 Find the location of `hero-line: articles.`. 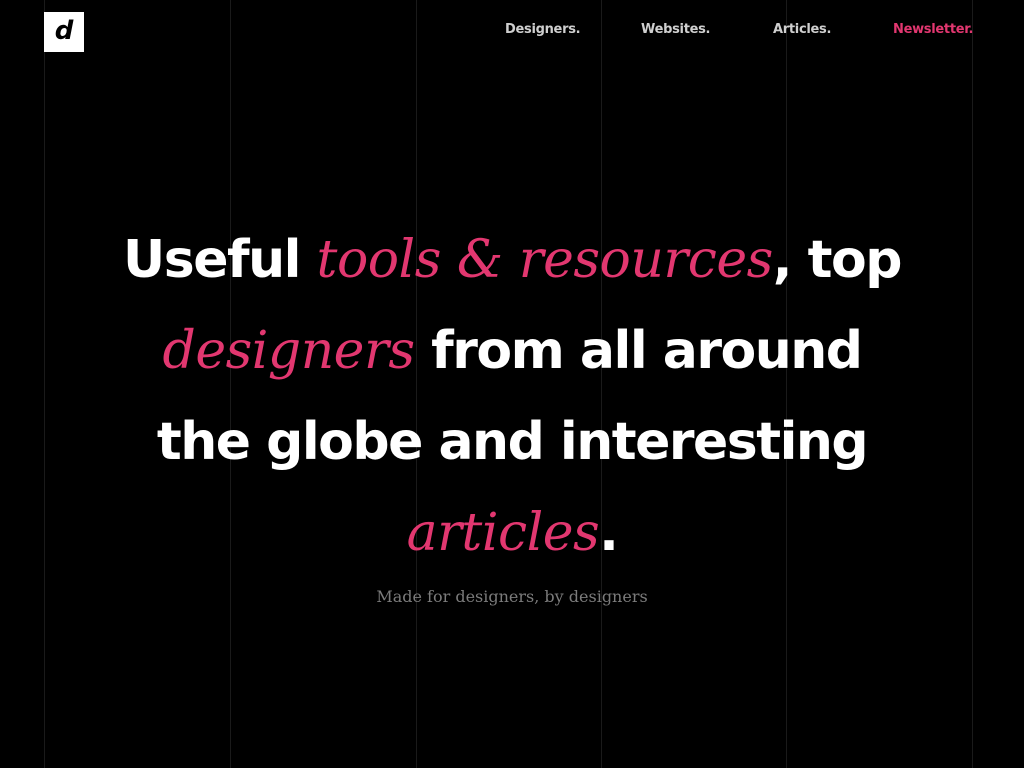

hero-line: articles. is located at coordinates (512, 533).